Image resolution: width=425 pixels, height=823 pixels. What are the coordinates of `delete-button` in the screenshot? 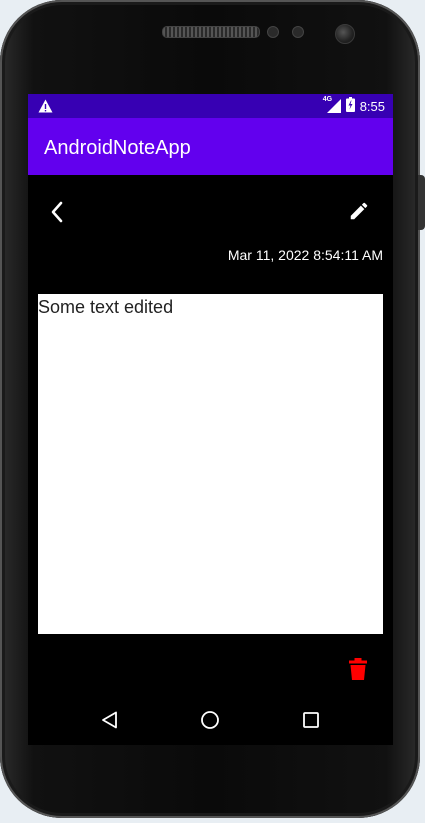 It's located at (358, 669).